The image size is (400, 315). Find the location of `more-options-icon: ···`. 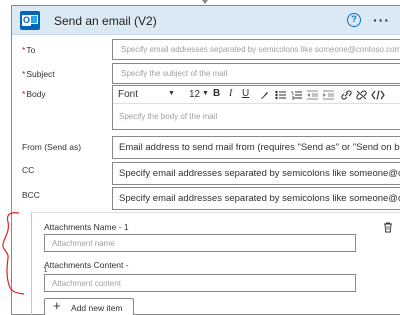

more-options-icon: ··· is located at coordinates (381, 20).